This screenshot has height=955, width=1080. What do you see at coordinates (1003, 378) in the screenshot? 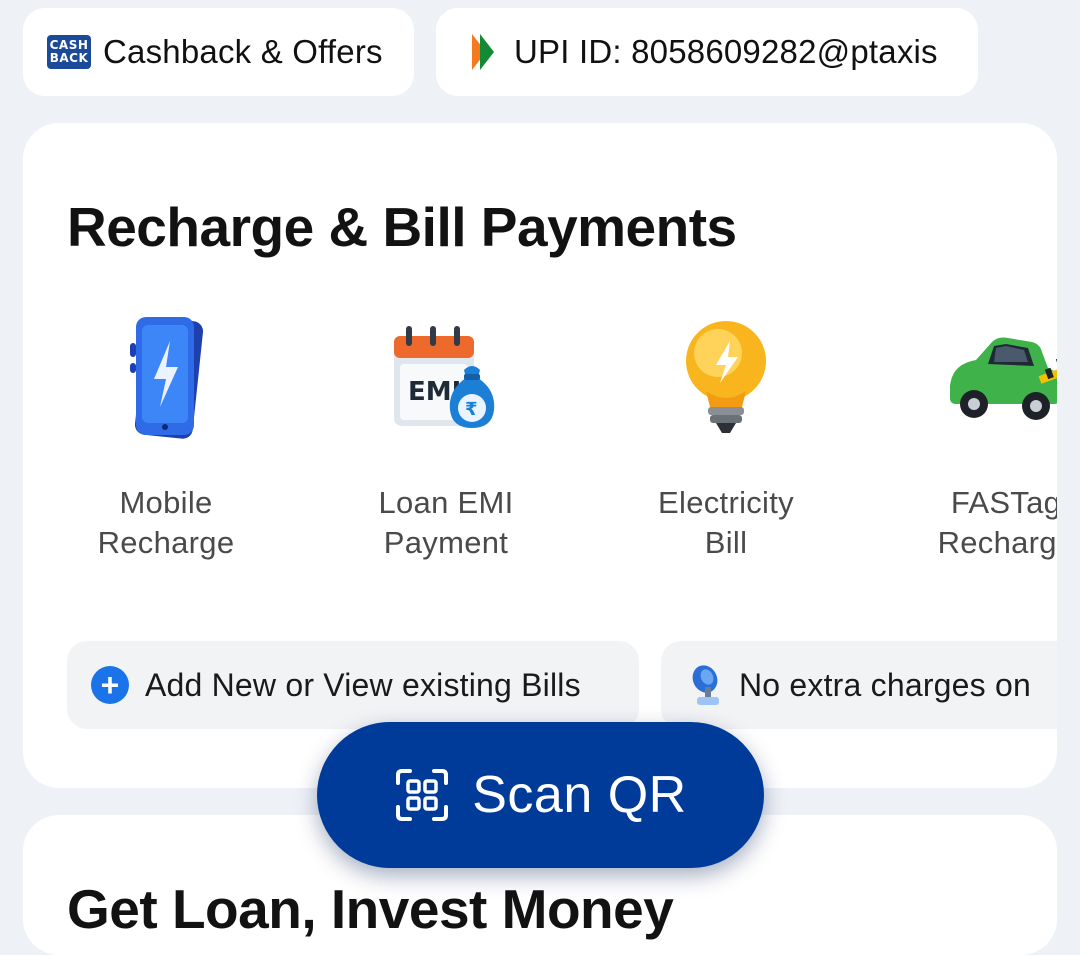
I see `car-toll-gate-icon` at bounding box center [1003, 378].